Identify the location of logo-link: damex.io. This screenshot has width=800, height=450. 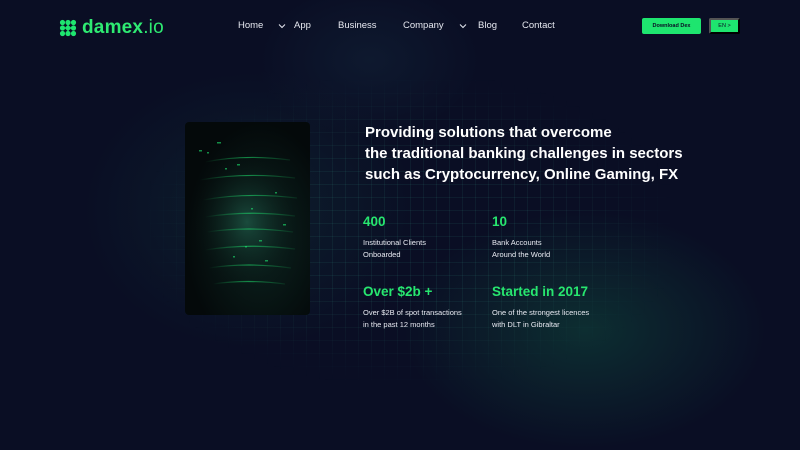
(111, 28).